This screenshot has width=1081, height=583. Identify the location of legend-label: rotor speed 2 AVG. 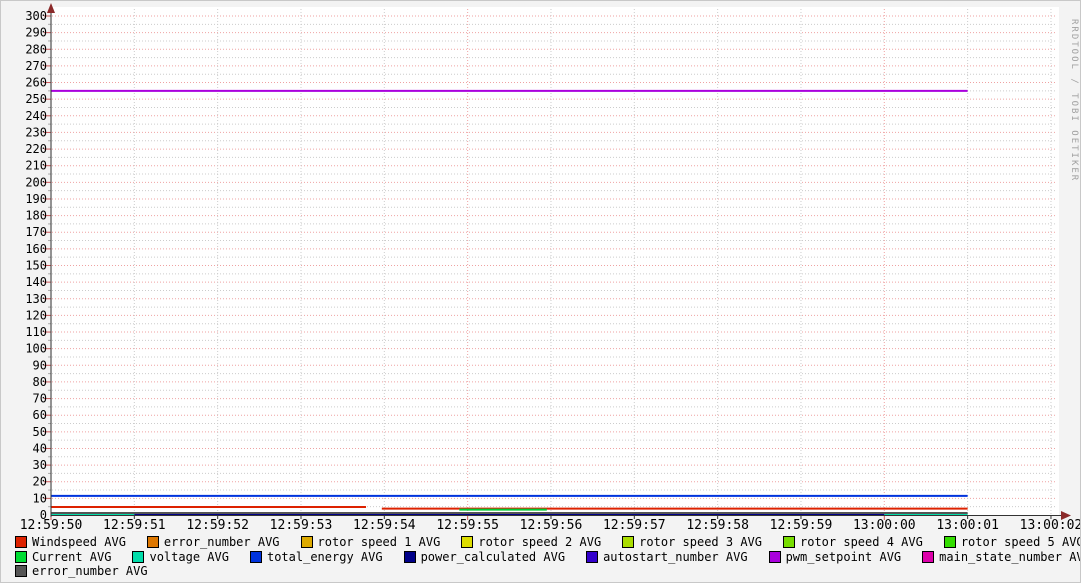
(540, 542).